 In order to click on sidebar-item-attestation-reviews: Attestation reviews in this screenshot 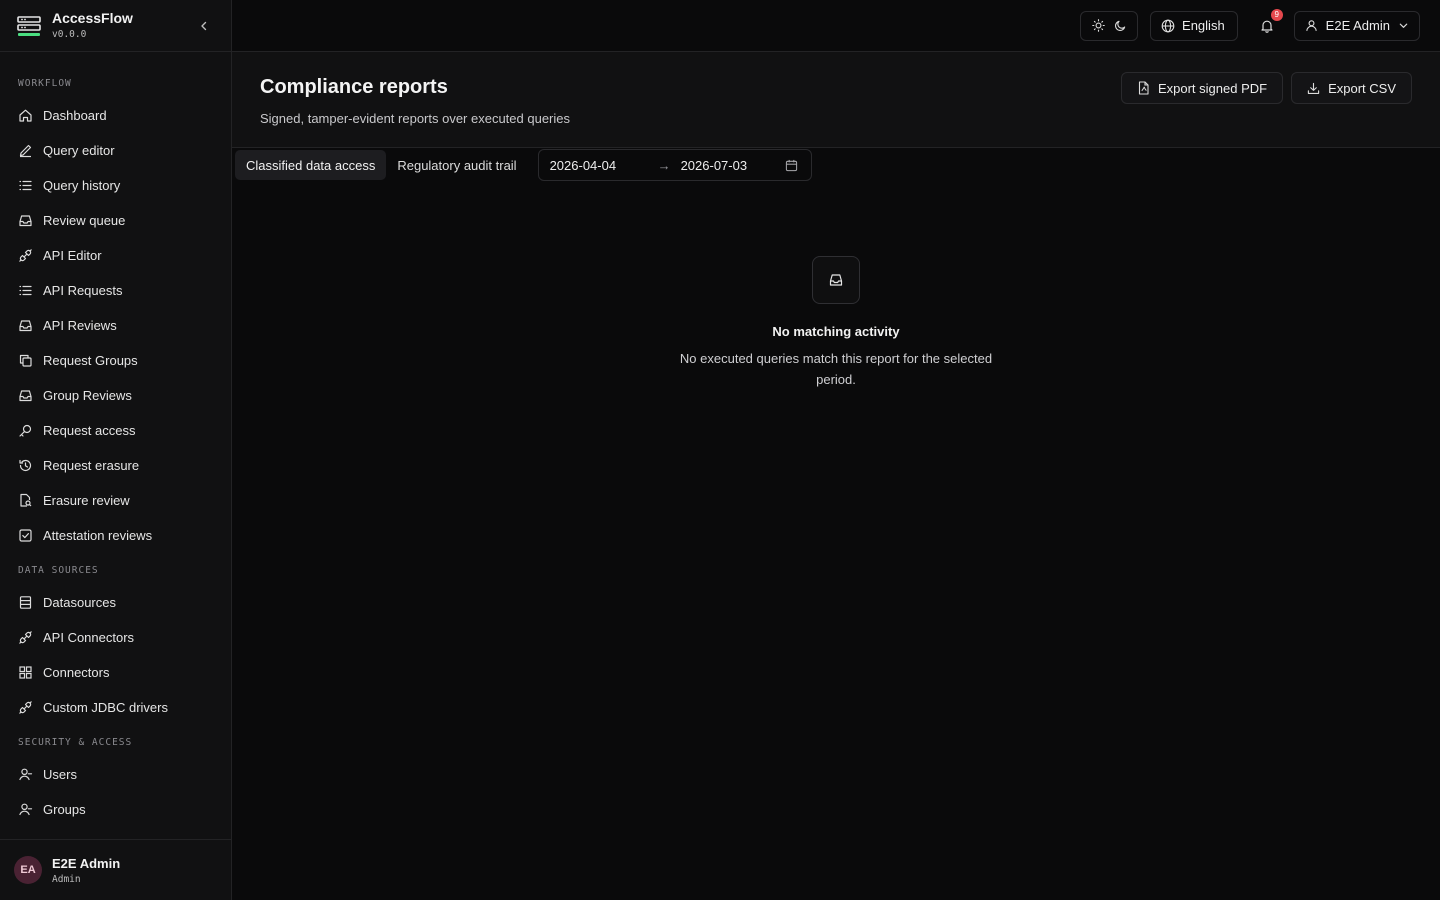, I will do `click(115, 535)`.